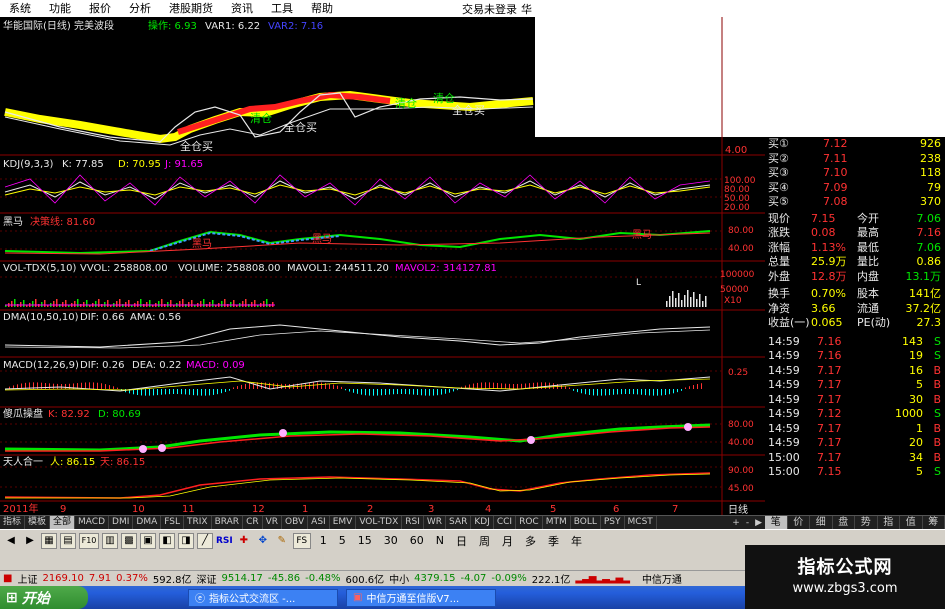 The image size is (945, 609). I want to click on period-month: 月, so click(507, 541).